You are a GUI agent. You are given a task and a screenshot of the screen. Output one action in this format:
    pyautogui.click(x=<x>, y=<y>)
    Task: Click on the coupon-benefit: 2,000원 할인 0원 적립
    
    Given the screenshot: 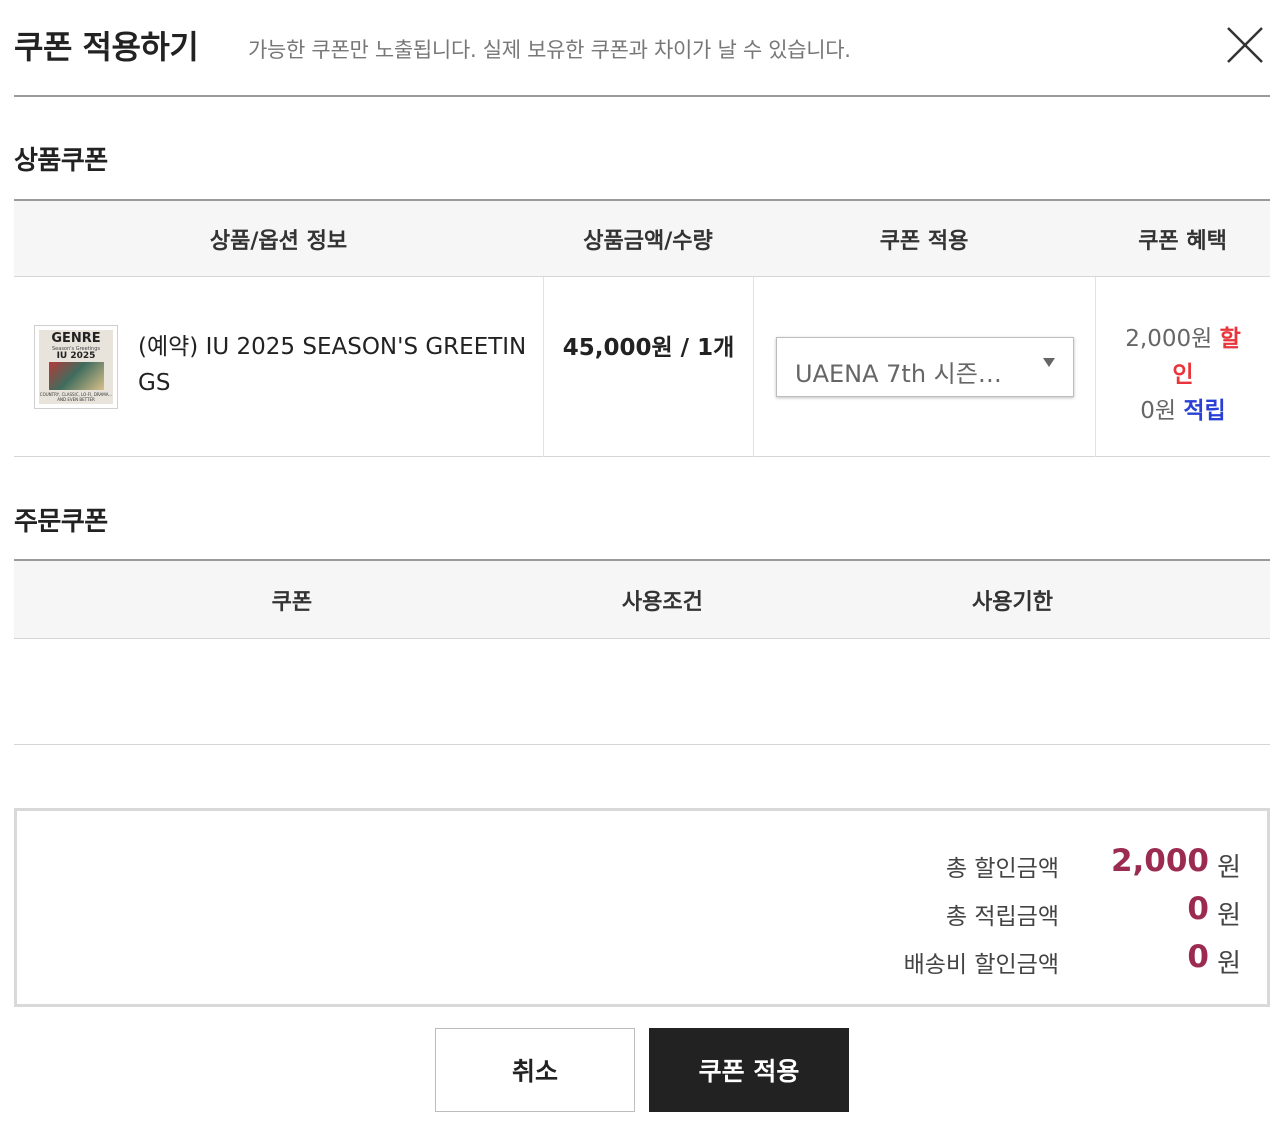 What is the action you would take?
    pyautogui.click(x=1183, y=375)
    